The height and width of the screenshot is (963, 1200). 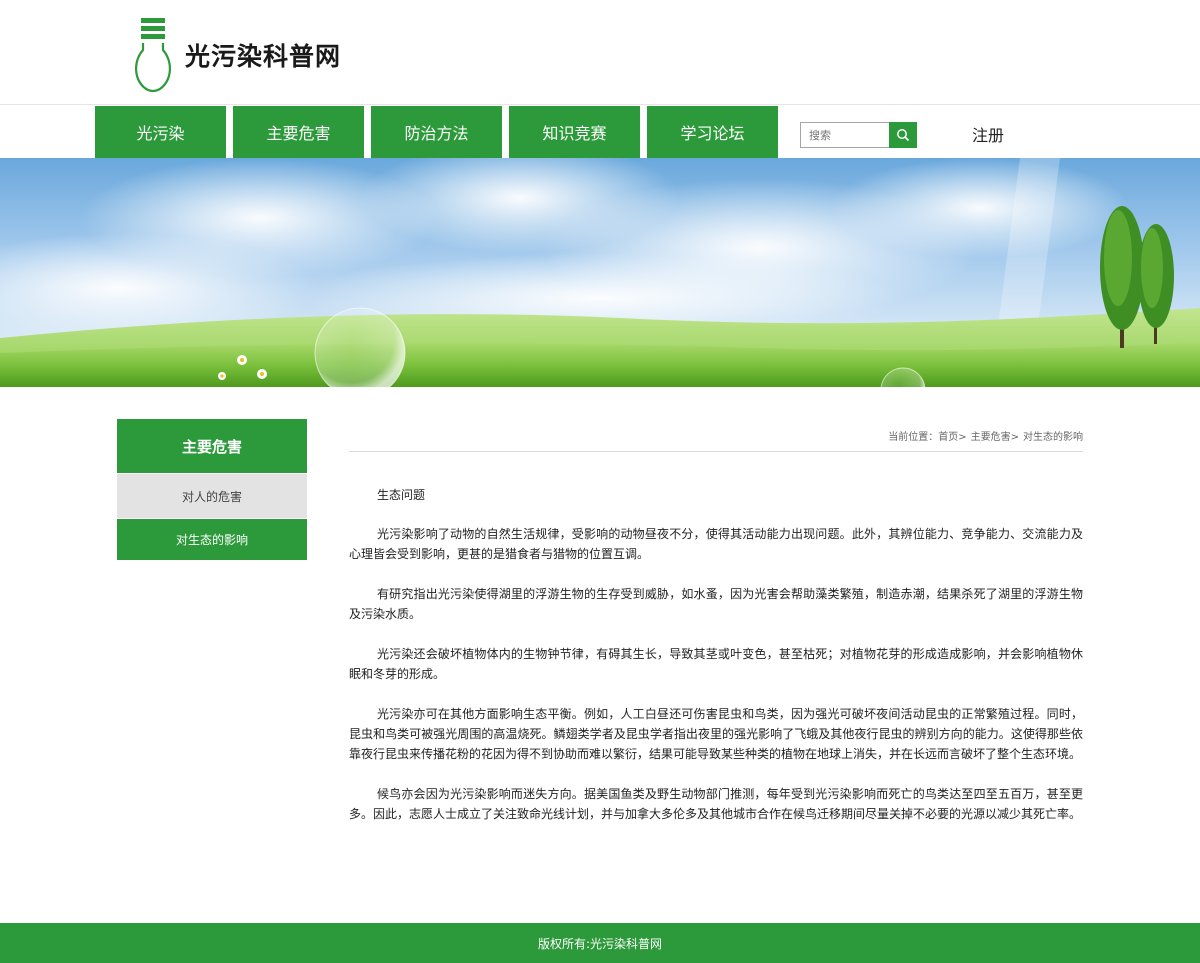 I want to click on main-nav: 光污染 主要危害 防治方法 知识竞赛 学习论坛, so click(x=600, y=132).